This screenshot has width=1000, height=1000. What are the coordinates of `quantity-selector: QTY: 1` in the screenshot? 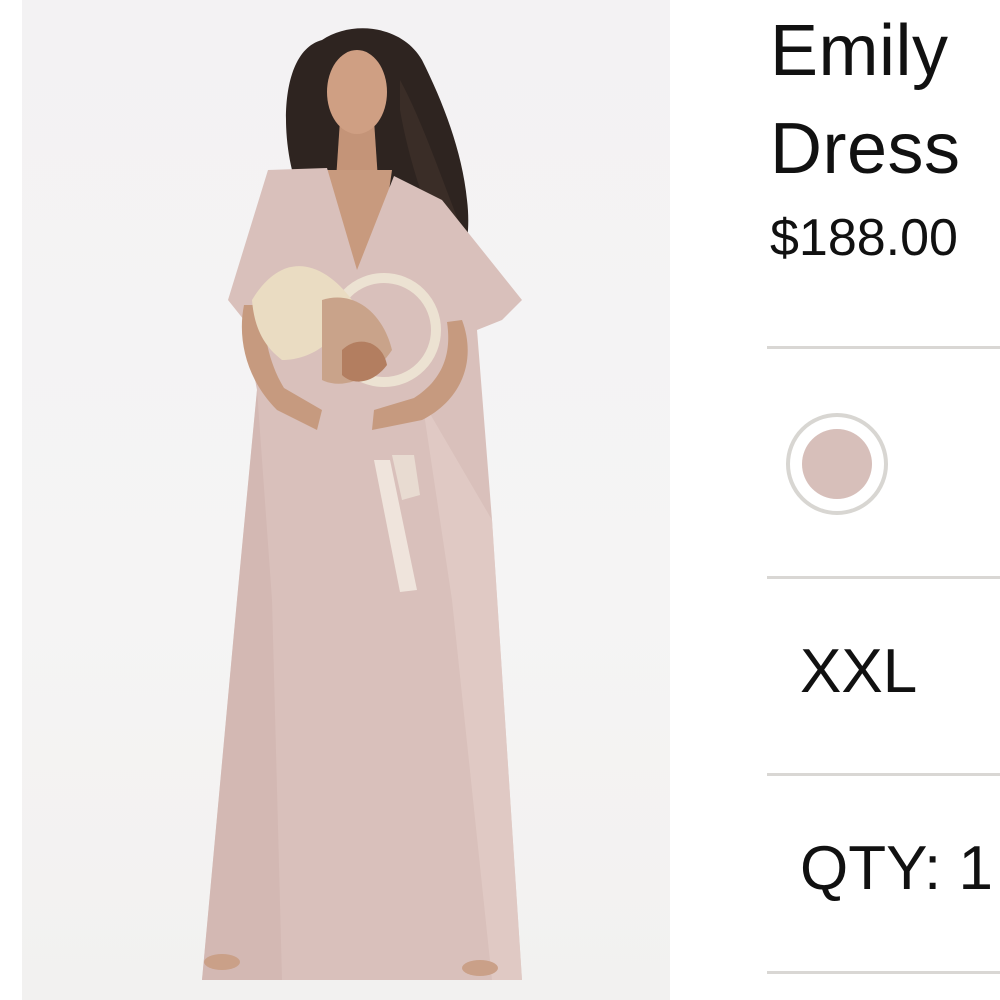 It's located at (896, 868).